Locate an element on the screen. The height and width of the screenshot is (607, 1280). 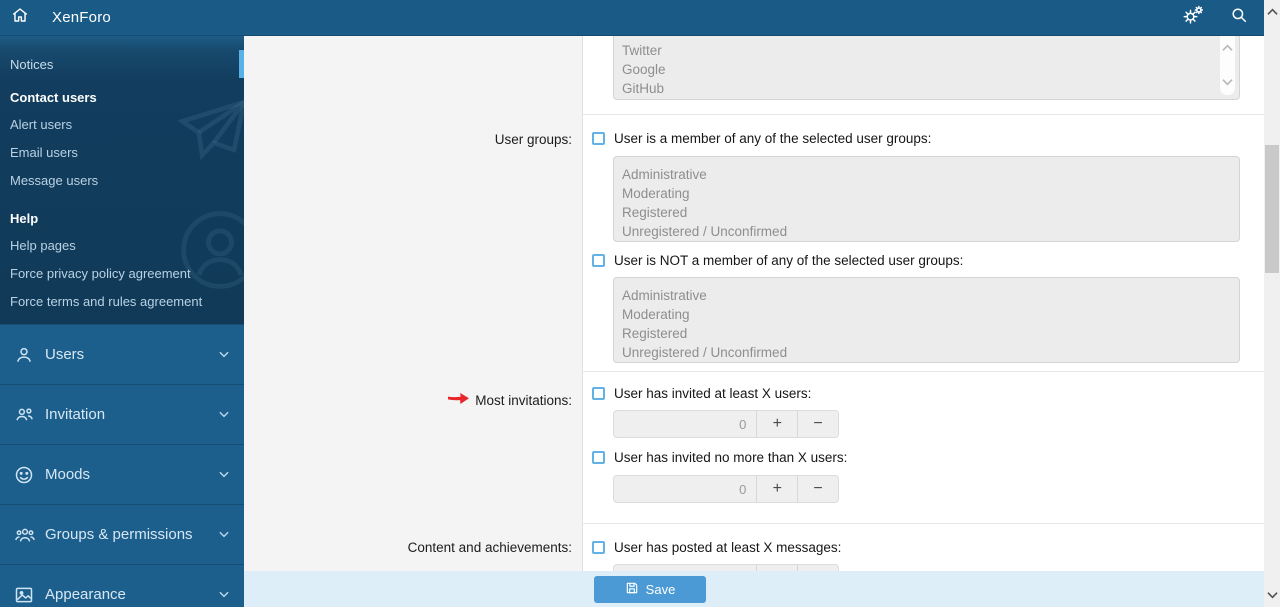
sidebar-item-help-pages: Help pages is located at coordinates (122, 245).